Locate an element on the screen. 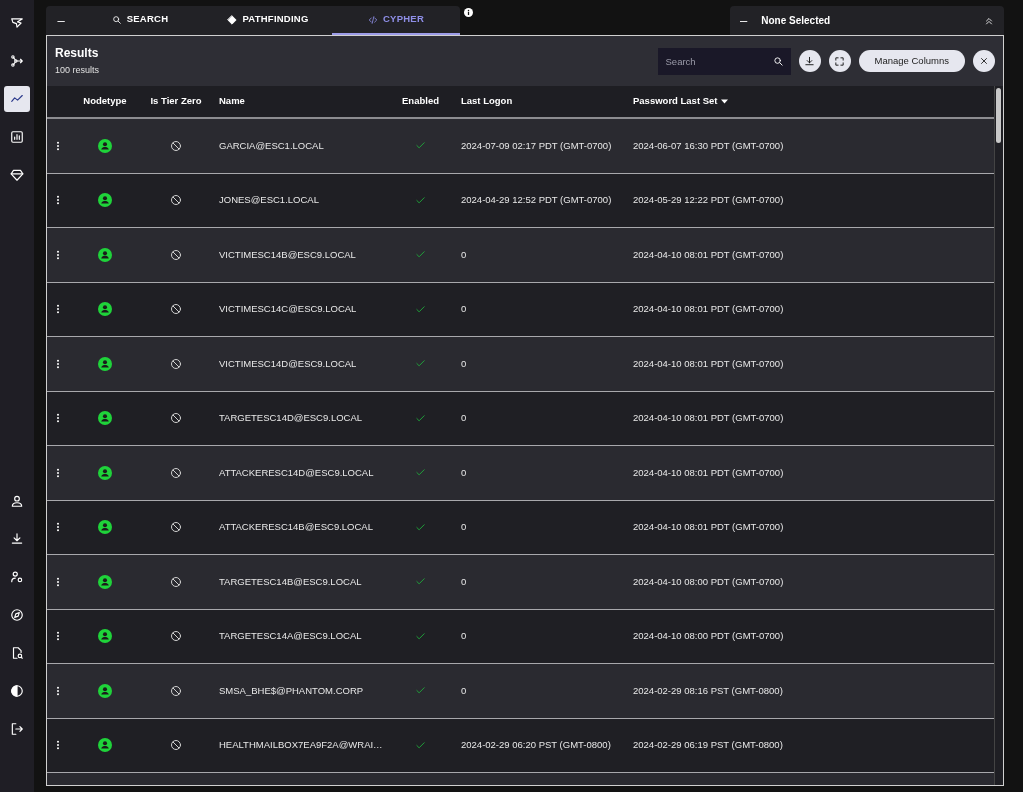  column-header: Password Last Set is located at coordinates (812, 101).